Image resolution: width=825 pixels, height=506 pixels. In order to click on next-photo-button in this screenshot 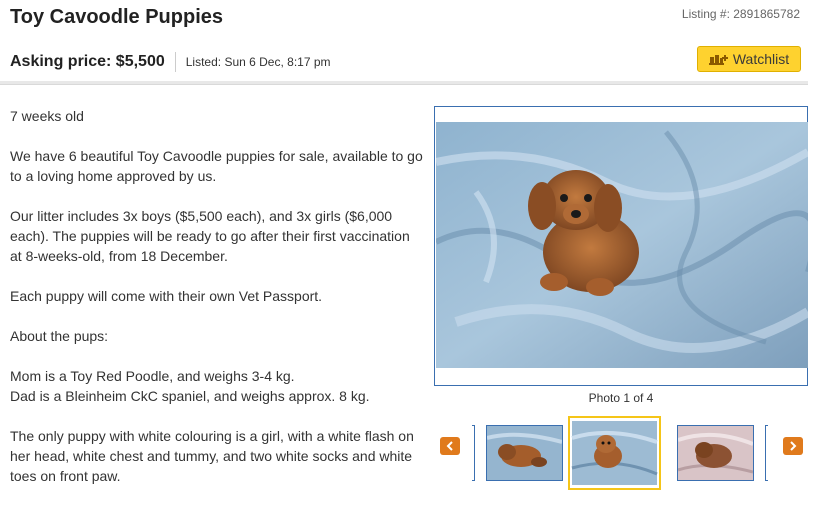, I will do `click(793, 446)`.